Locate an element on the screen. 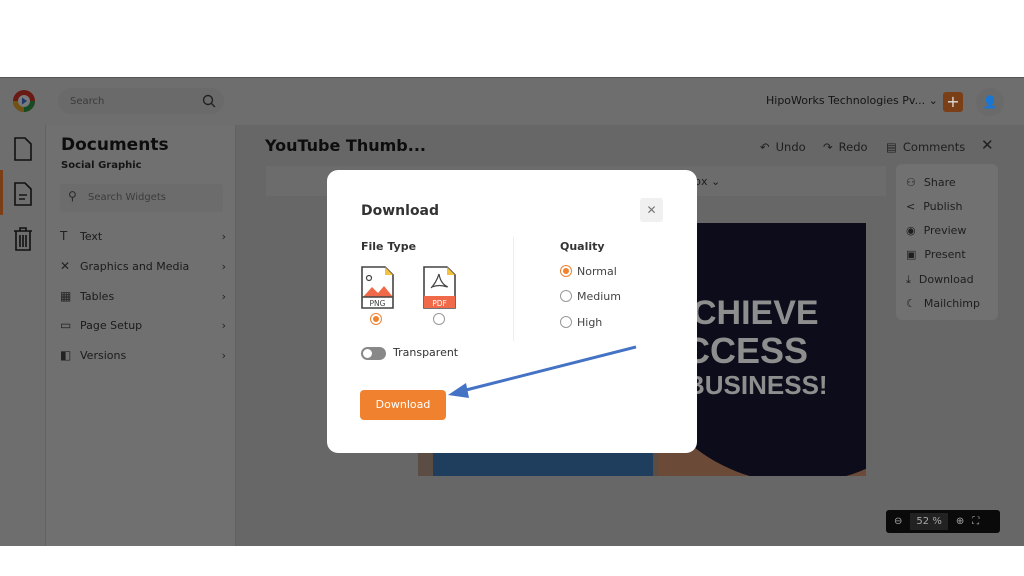  user-icon: 👤 is located at coordinates (990, 102).